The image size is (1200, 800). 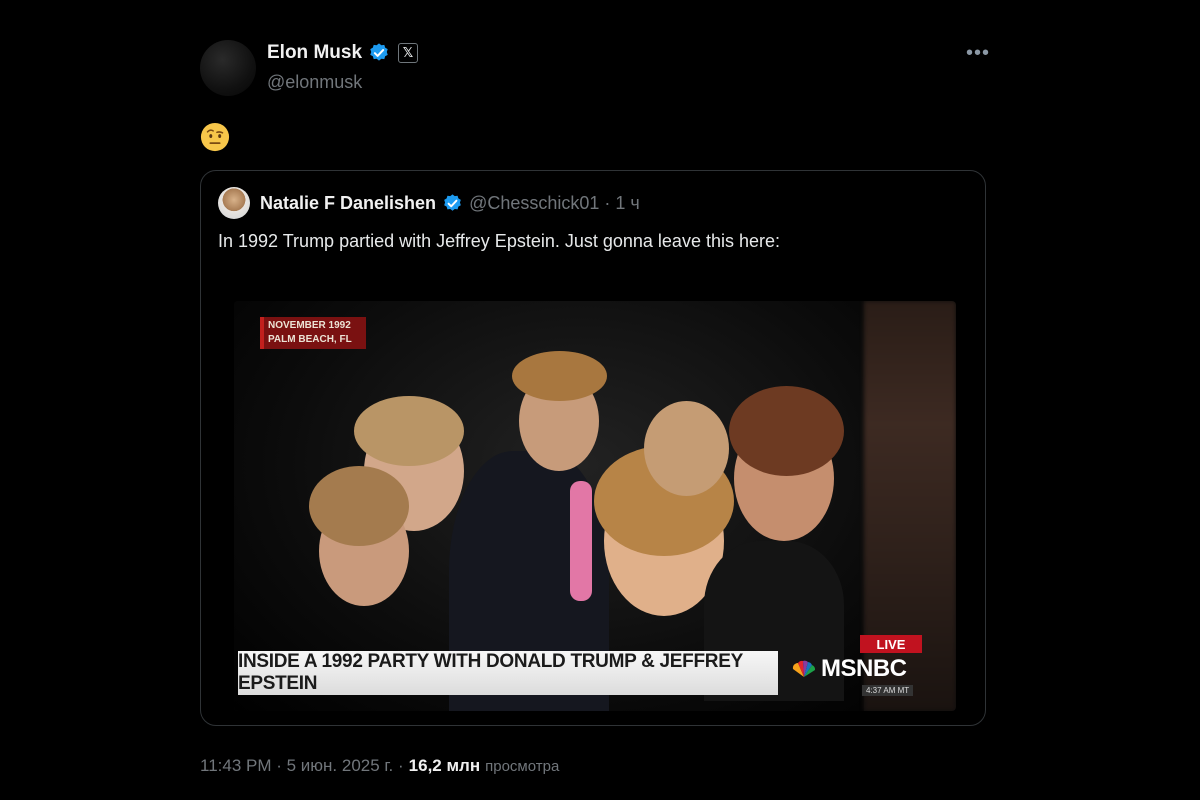 I want to click on peacock-icon, so click(x=804, y=668).